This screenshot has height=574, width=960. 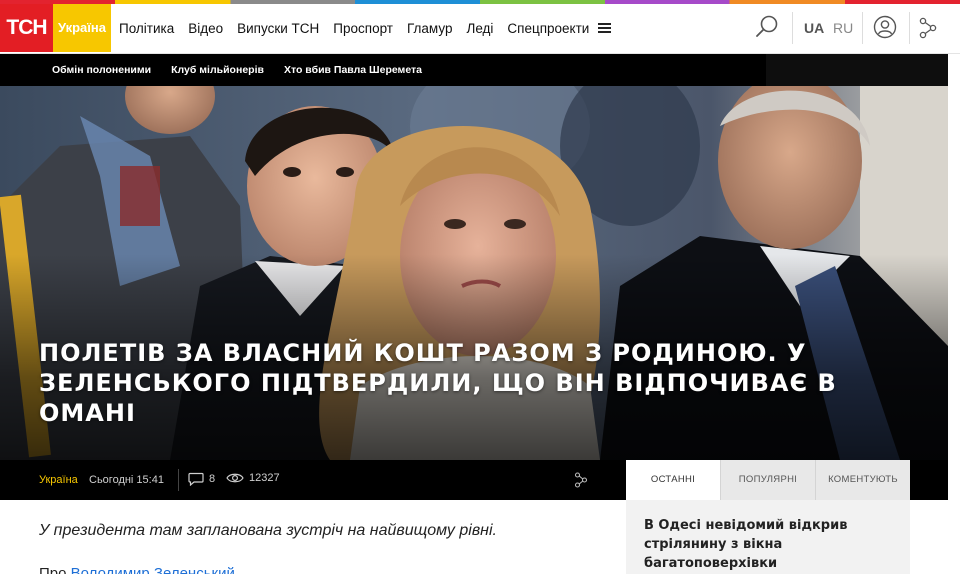 What do you see at coordinates (363, 28) in the screenshot?
I see `menu-item-prosport: Проспорт` at bounding box center [363, 28].